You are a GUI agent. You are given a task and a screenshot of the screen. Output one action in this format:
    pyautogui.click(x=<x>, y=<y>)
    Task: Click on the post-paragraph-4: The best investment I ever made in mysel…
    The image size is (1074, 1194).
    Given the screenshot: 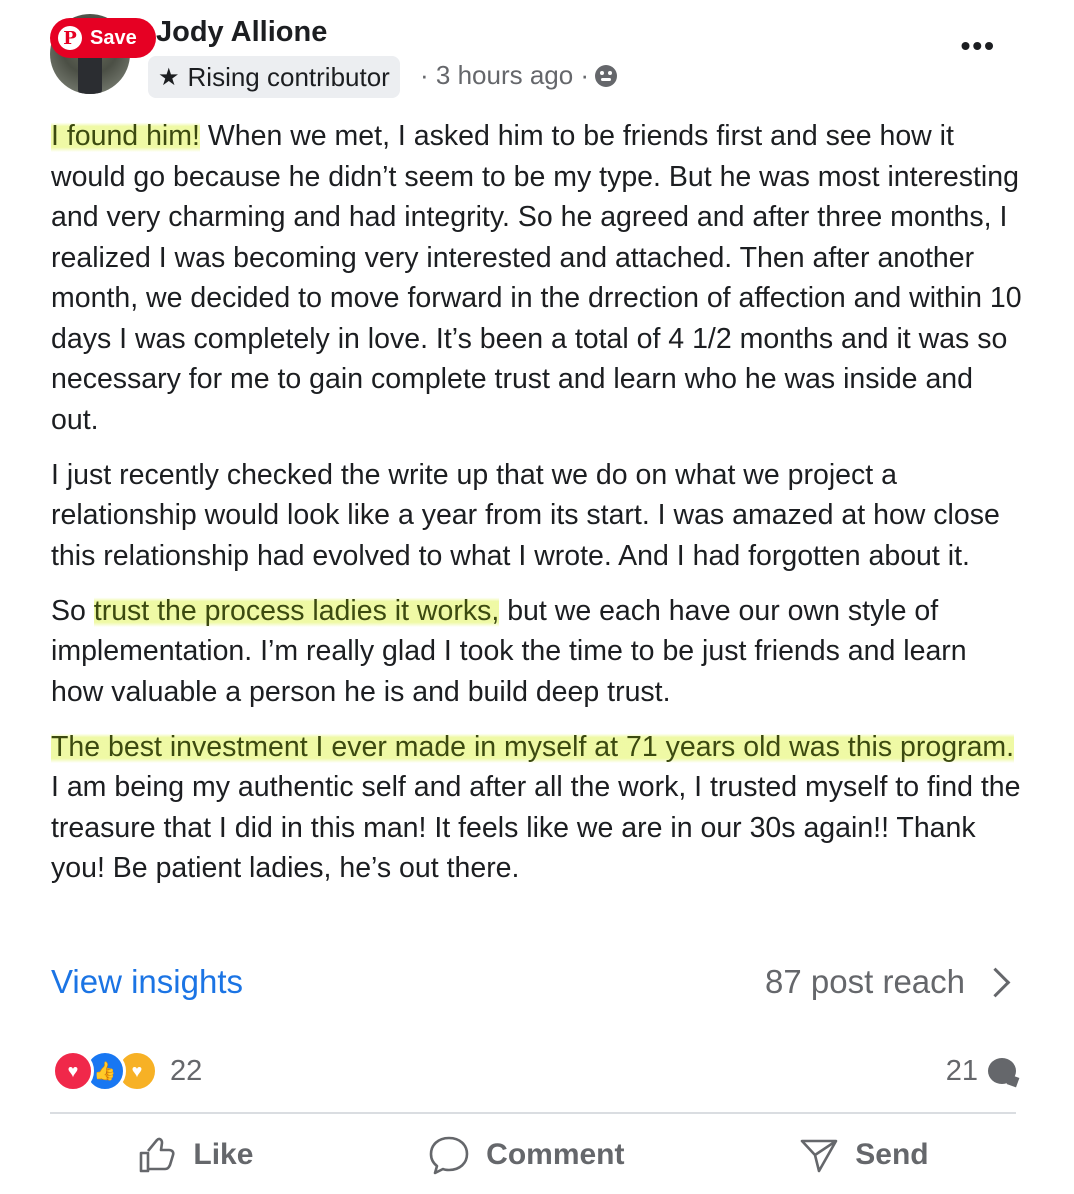 What is the action you would take?
    pyautogui.click(x=538, y=808)
    